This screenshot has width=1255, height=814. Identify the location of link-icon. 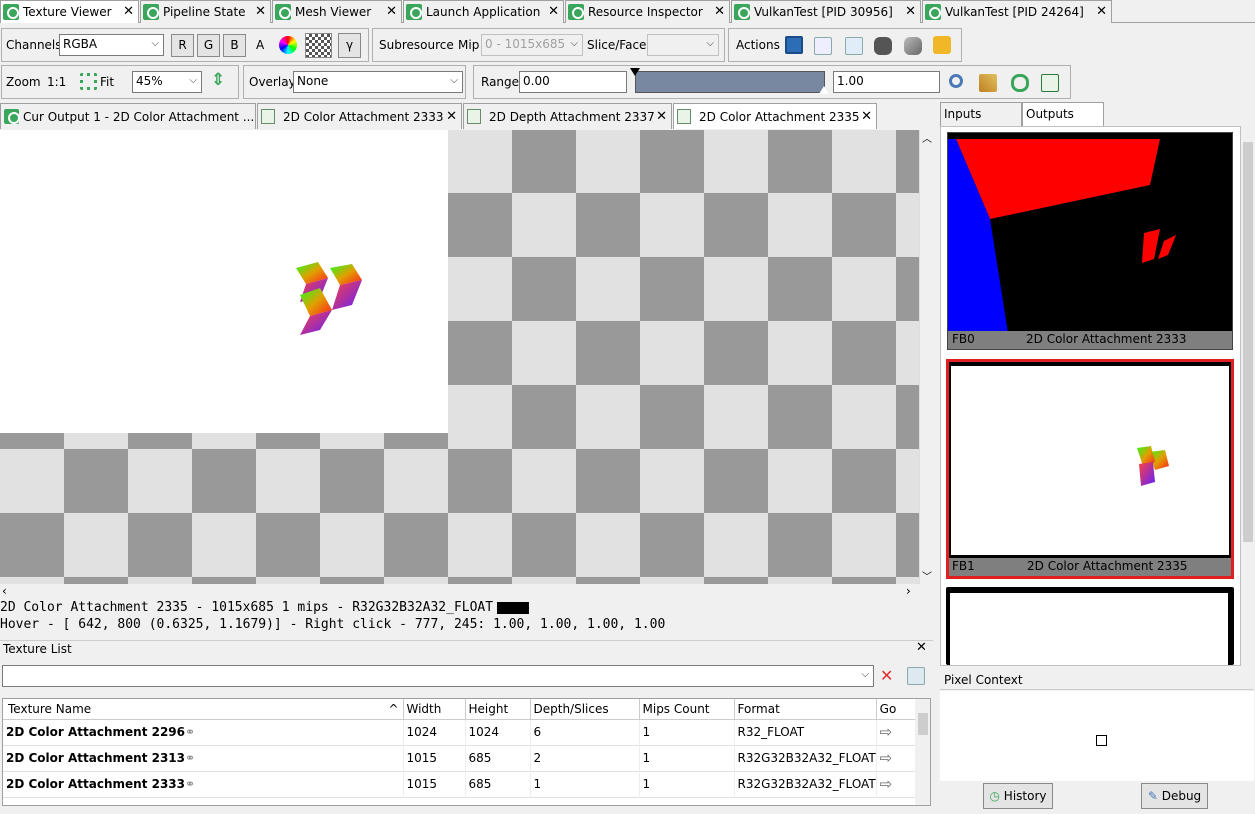
(913, 46).